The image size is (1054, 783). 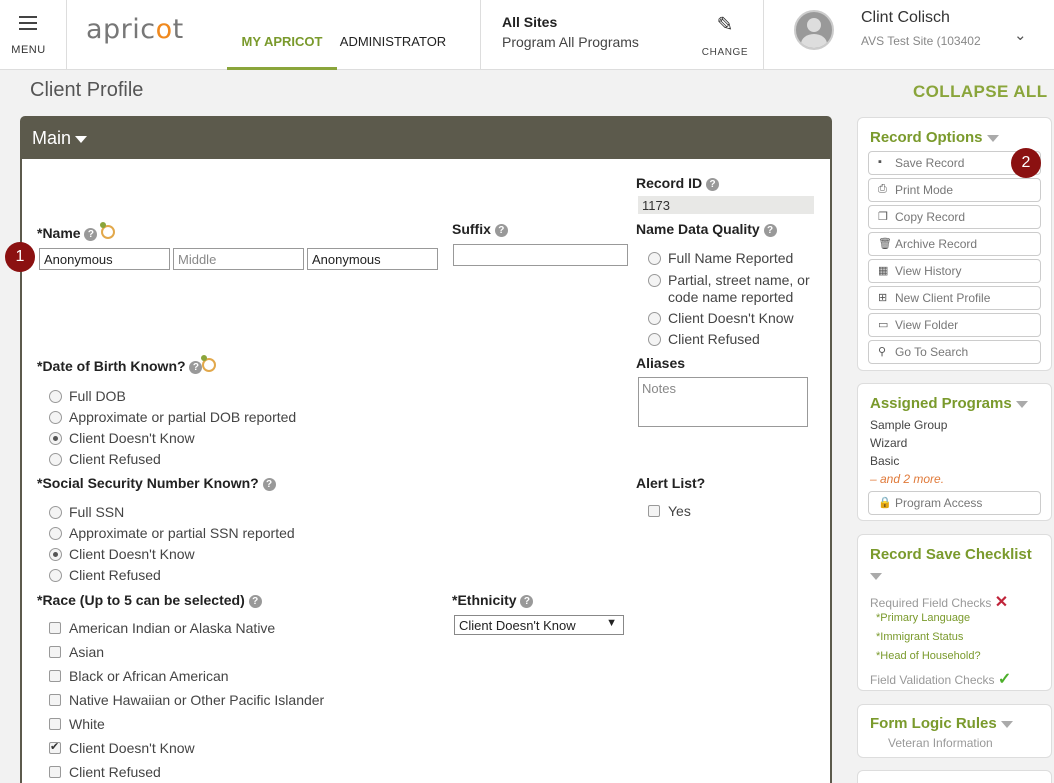 What do you see at coordinates (139, 676) in the screenshot?
I see `race-black: Black or African American` at bounding box center [139, 676].